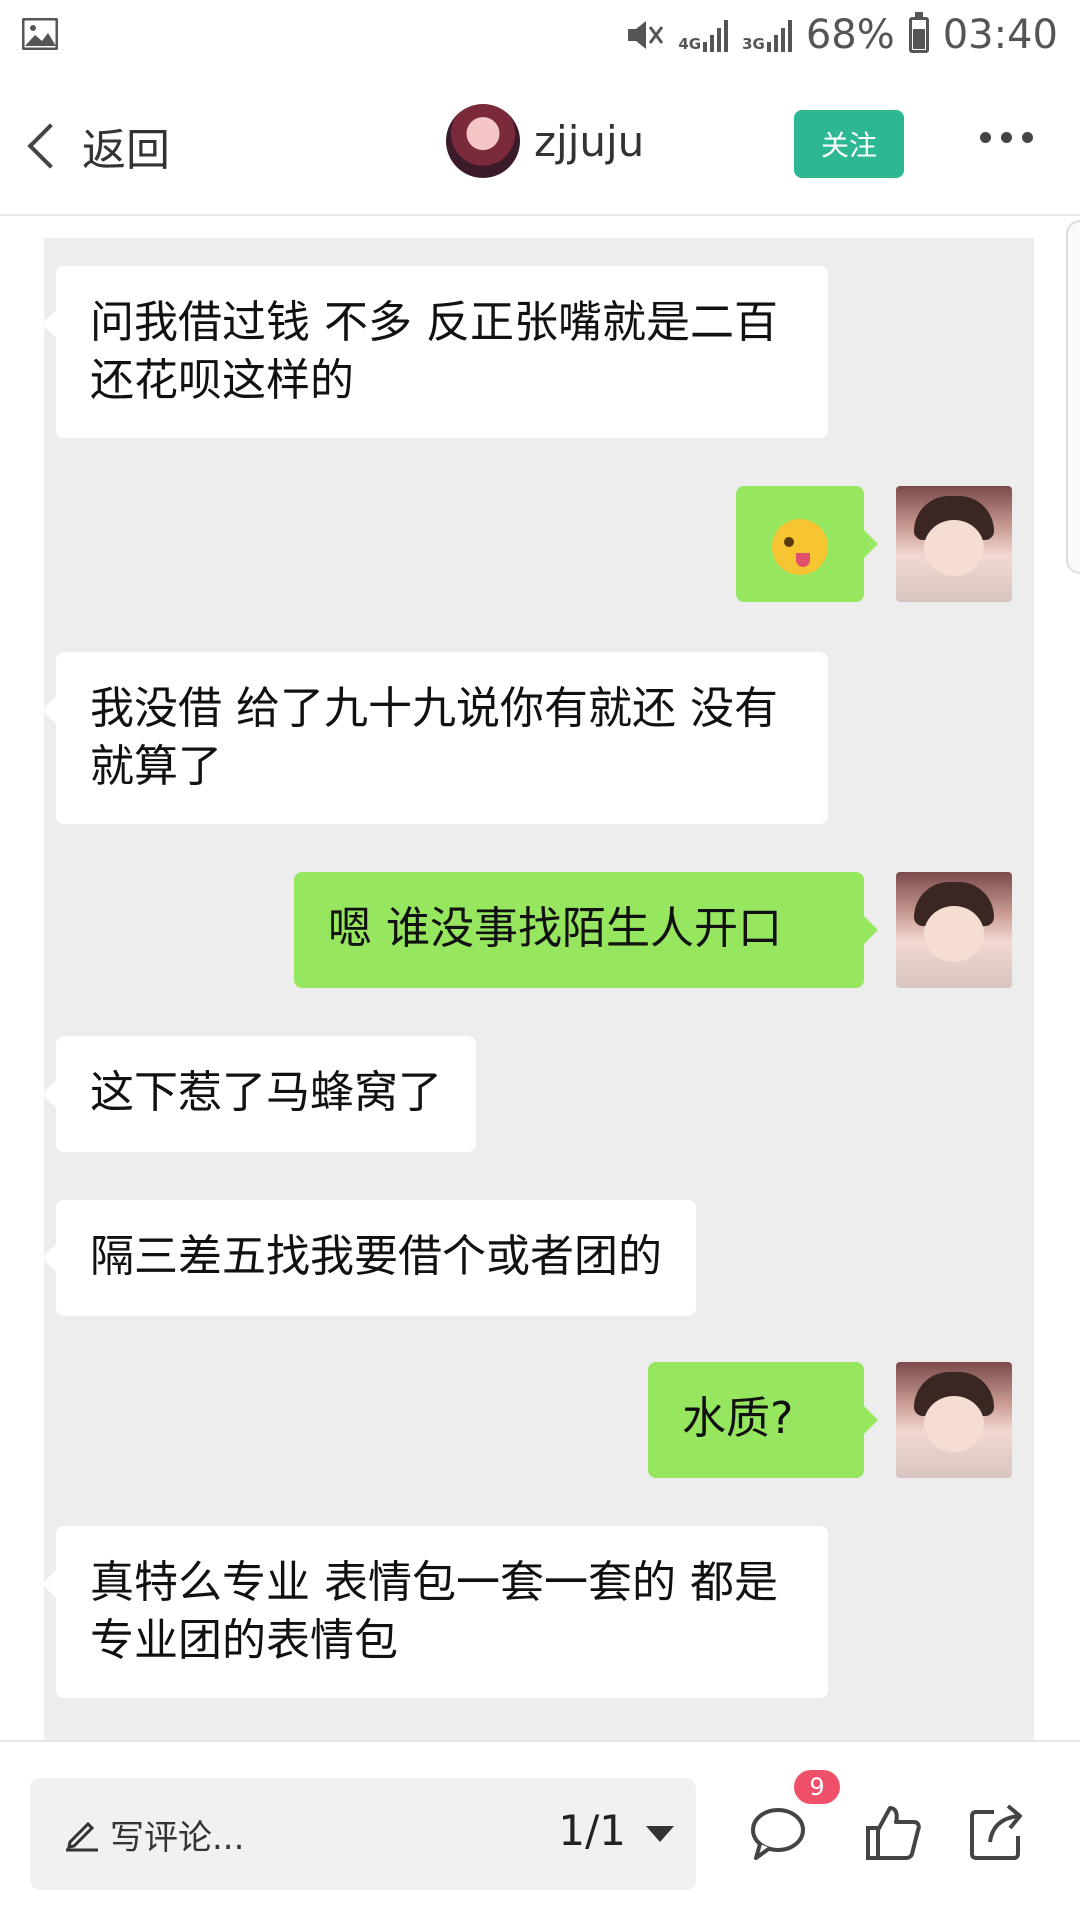  Describe the element at coordinates (1000, 35) in the screenshot. I see `clock: 03:40` at that location.